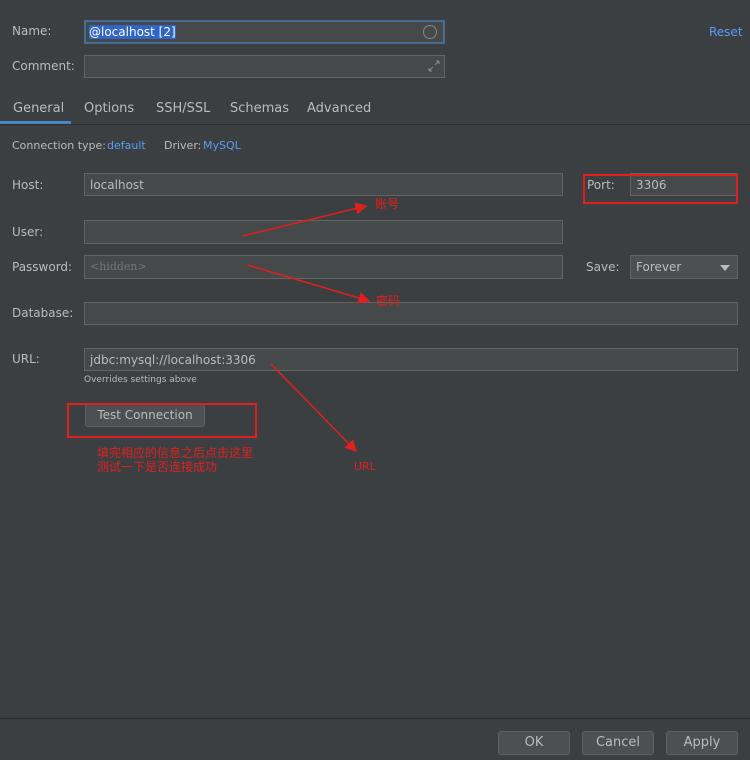 The image size is (750, 760). What do you see at coordinates (259, 108) in the screenshot?
I see `tab-schemas: Schemas` at bounding box center [259, 108].